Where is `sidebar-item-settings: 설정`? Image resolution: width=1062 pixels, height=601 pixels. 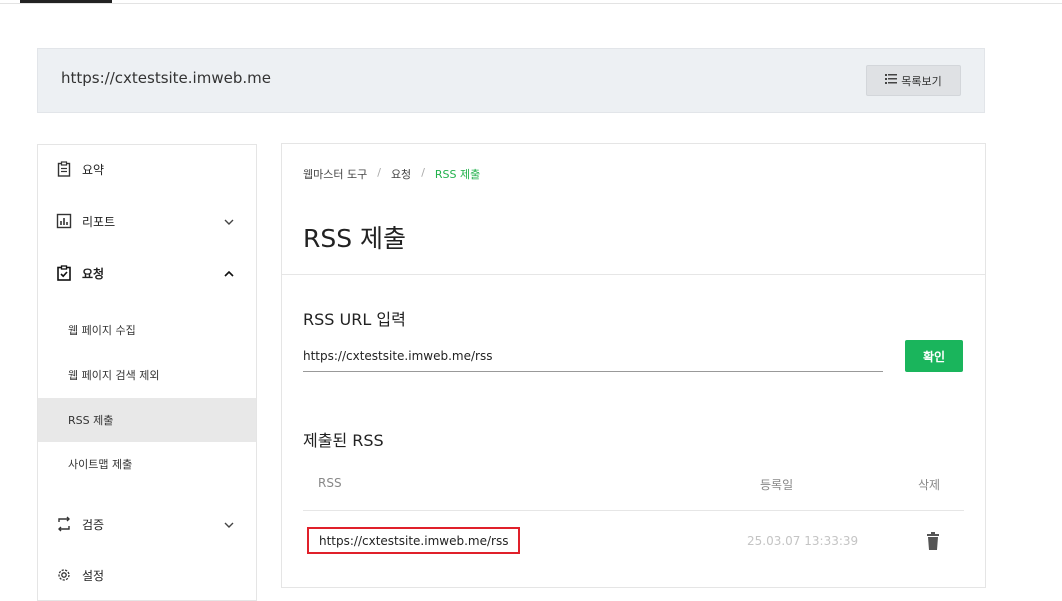
sidebar-item-settings: 설정 is located at coordinates (147, 575).